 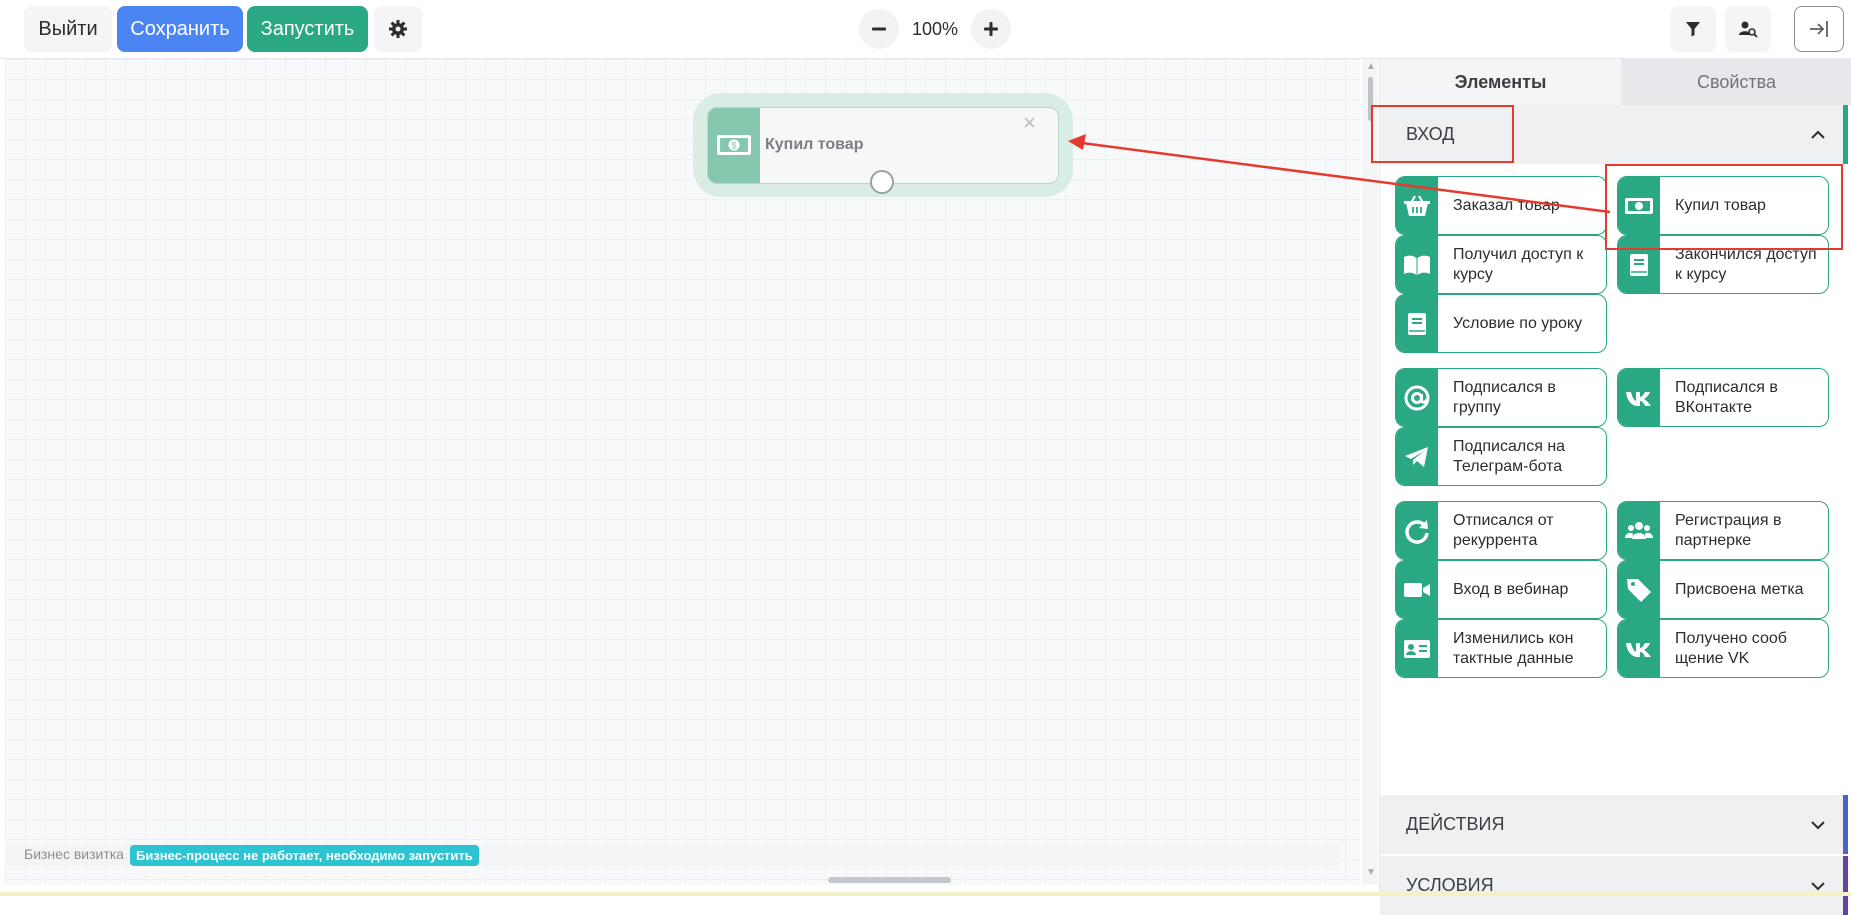 I want to click on settings-button, so click(x=398, y=29).